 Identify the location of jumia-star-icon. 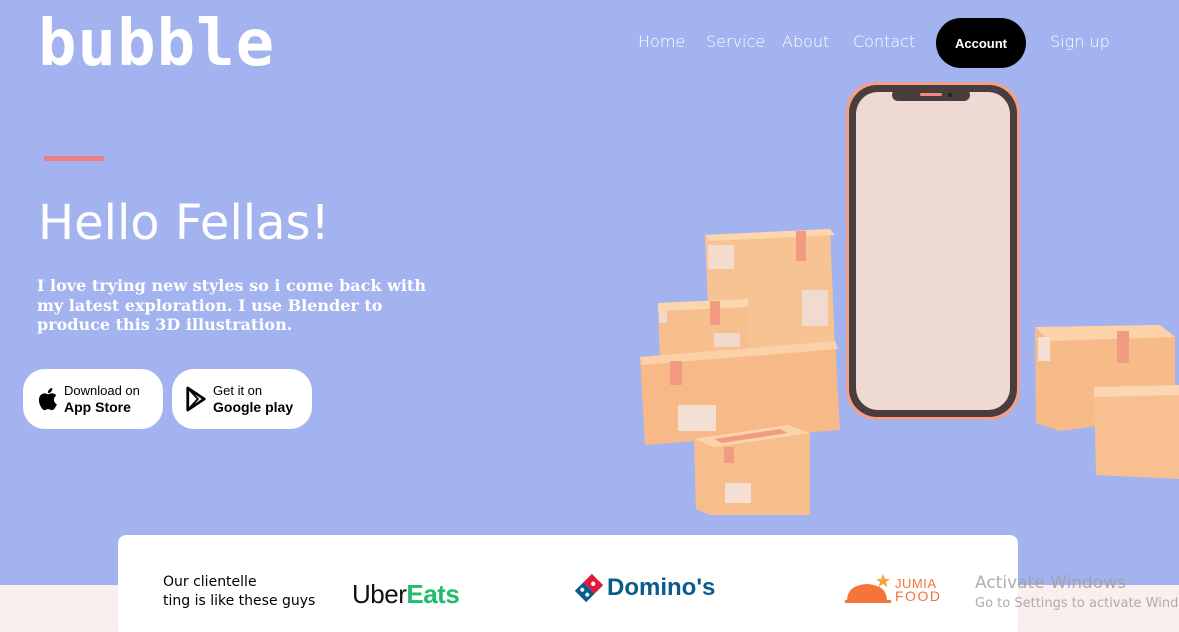
(868, 588).